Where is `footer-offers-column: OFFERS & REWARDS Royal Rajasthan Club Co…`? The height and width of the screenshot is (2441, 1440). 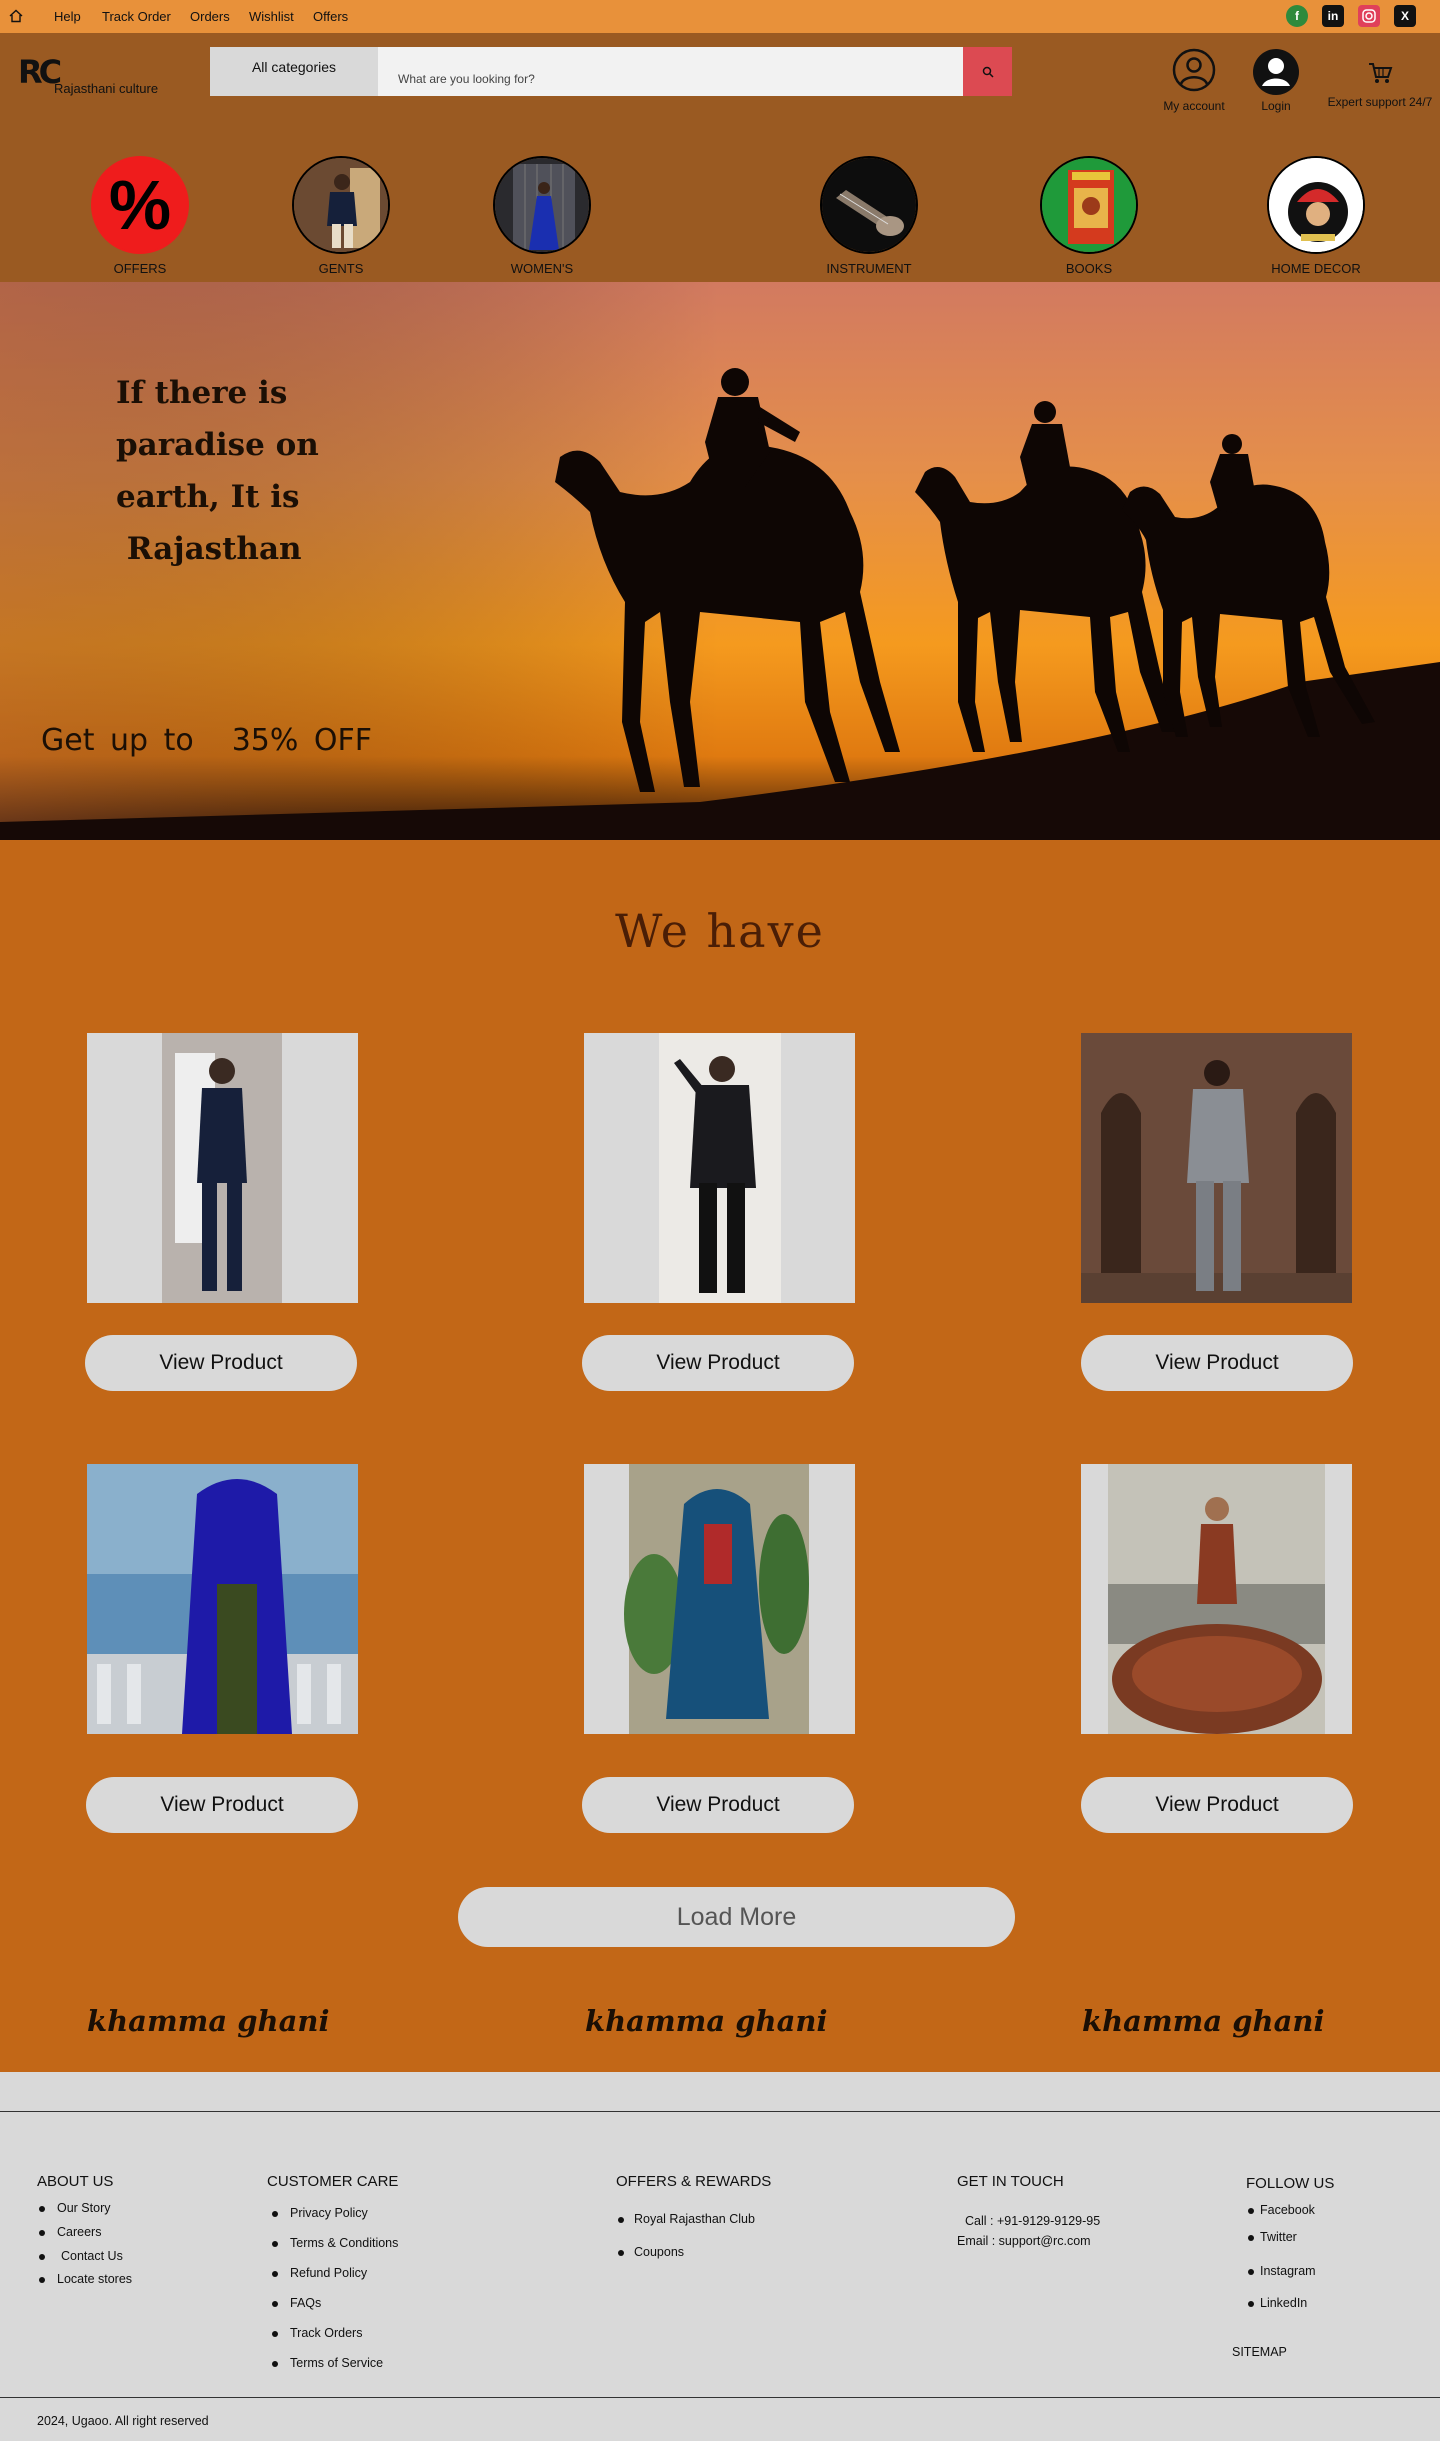 footer-offers-column: OFFERS & REWARDS Royal Rajasthan Club Co… is located at coordinates (693, 2216).